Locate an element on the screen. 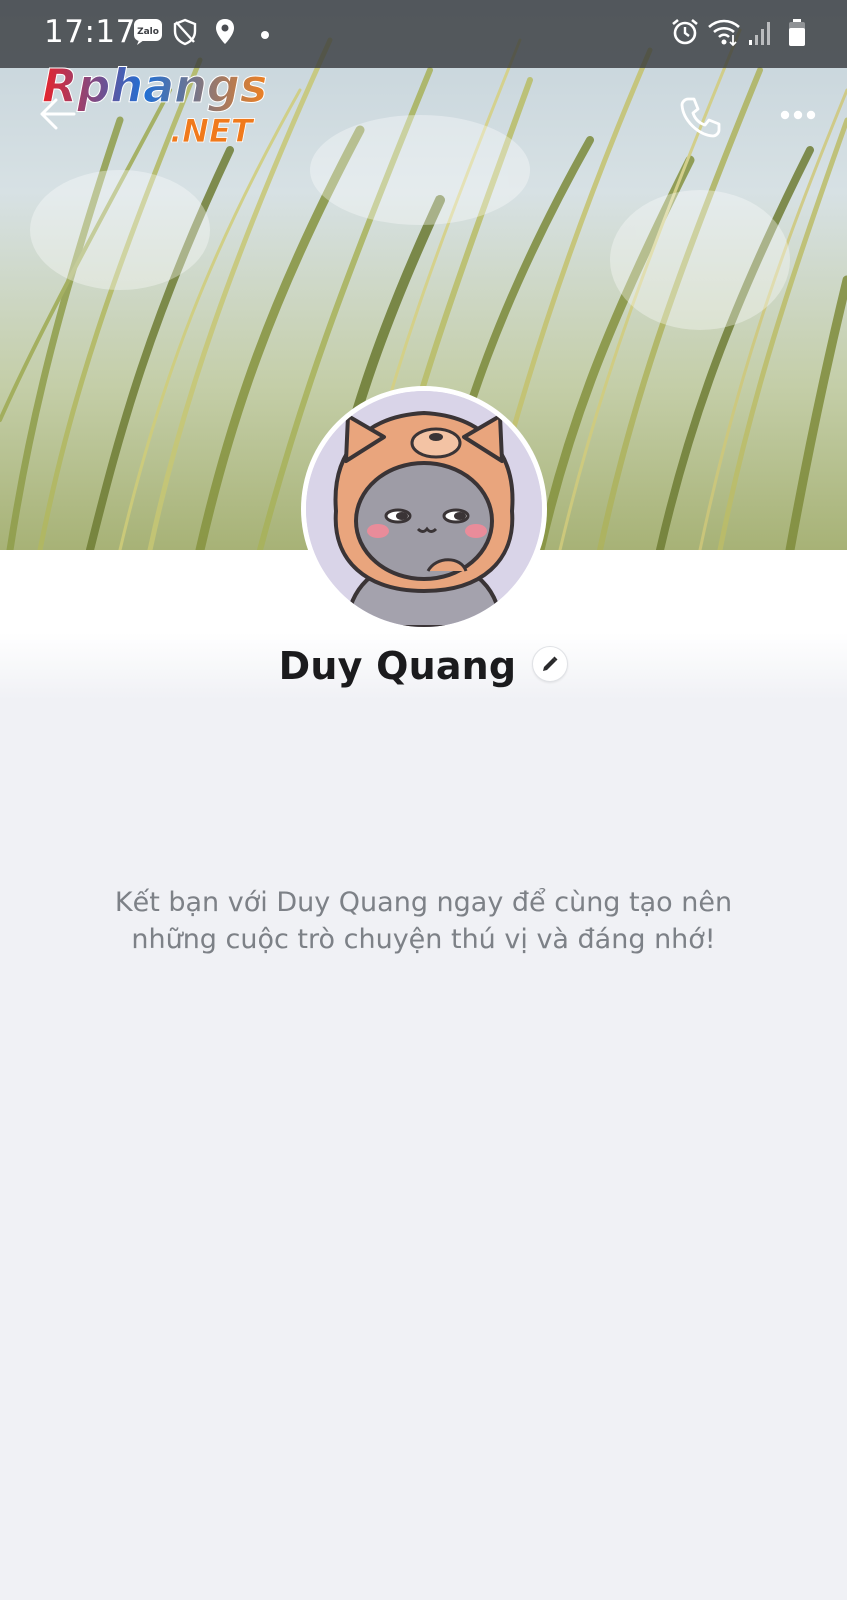 This screenshot has width=847, height=1600. more-horizontal-icon is located at coordinates (798, 115).